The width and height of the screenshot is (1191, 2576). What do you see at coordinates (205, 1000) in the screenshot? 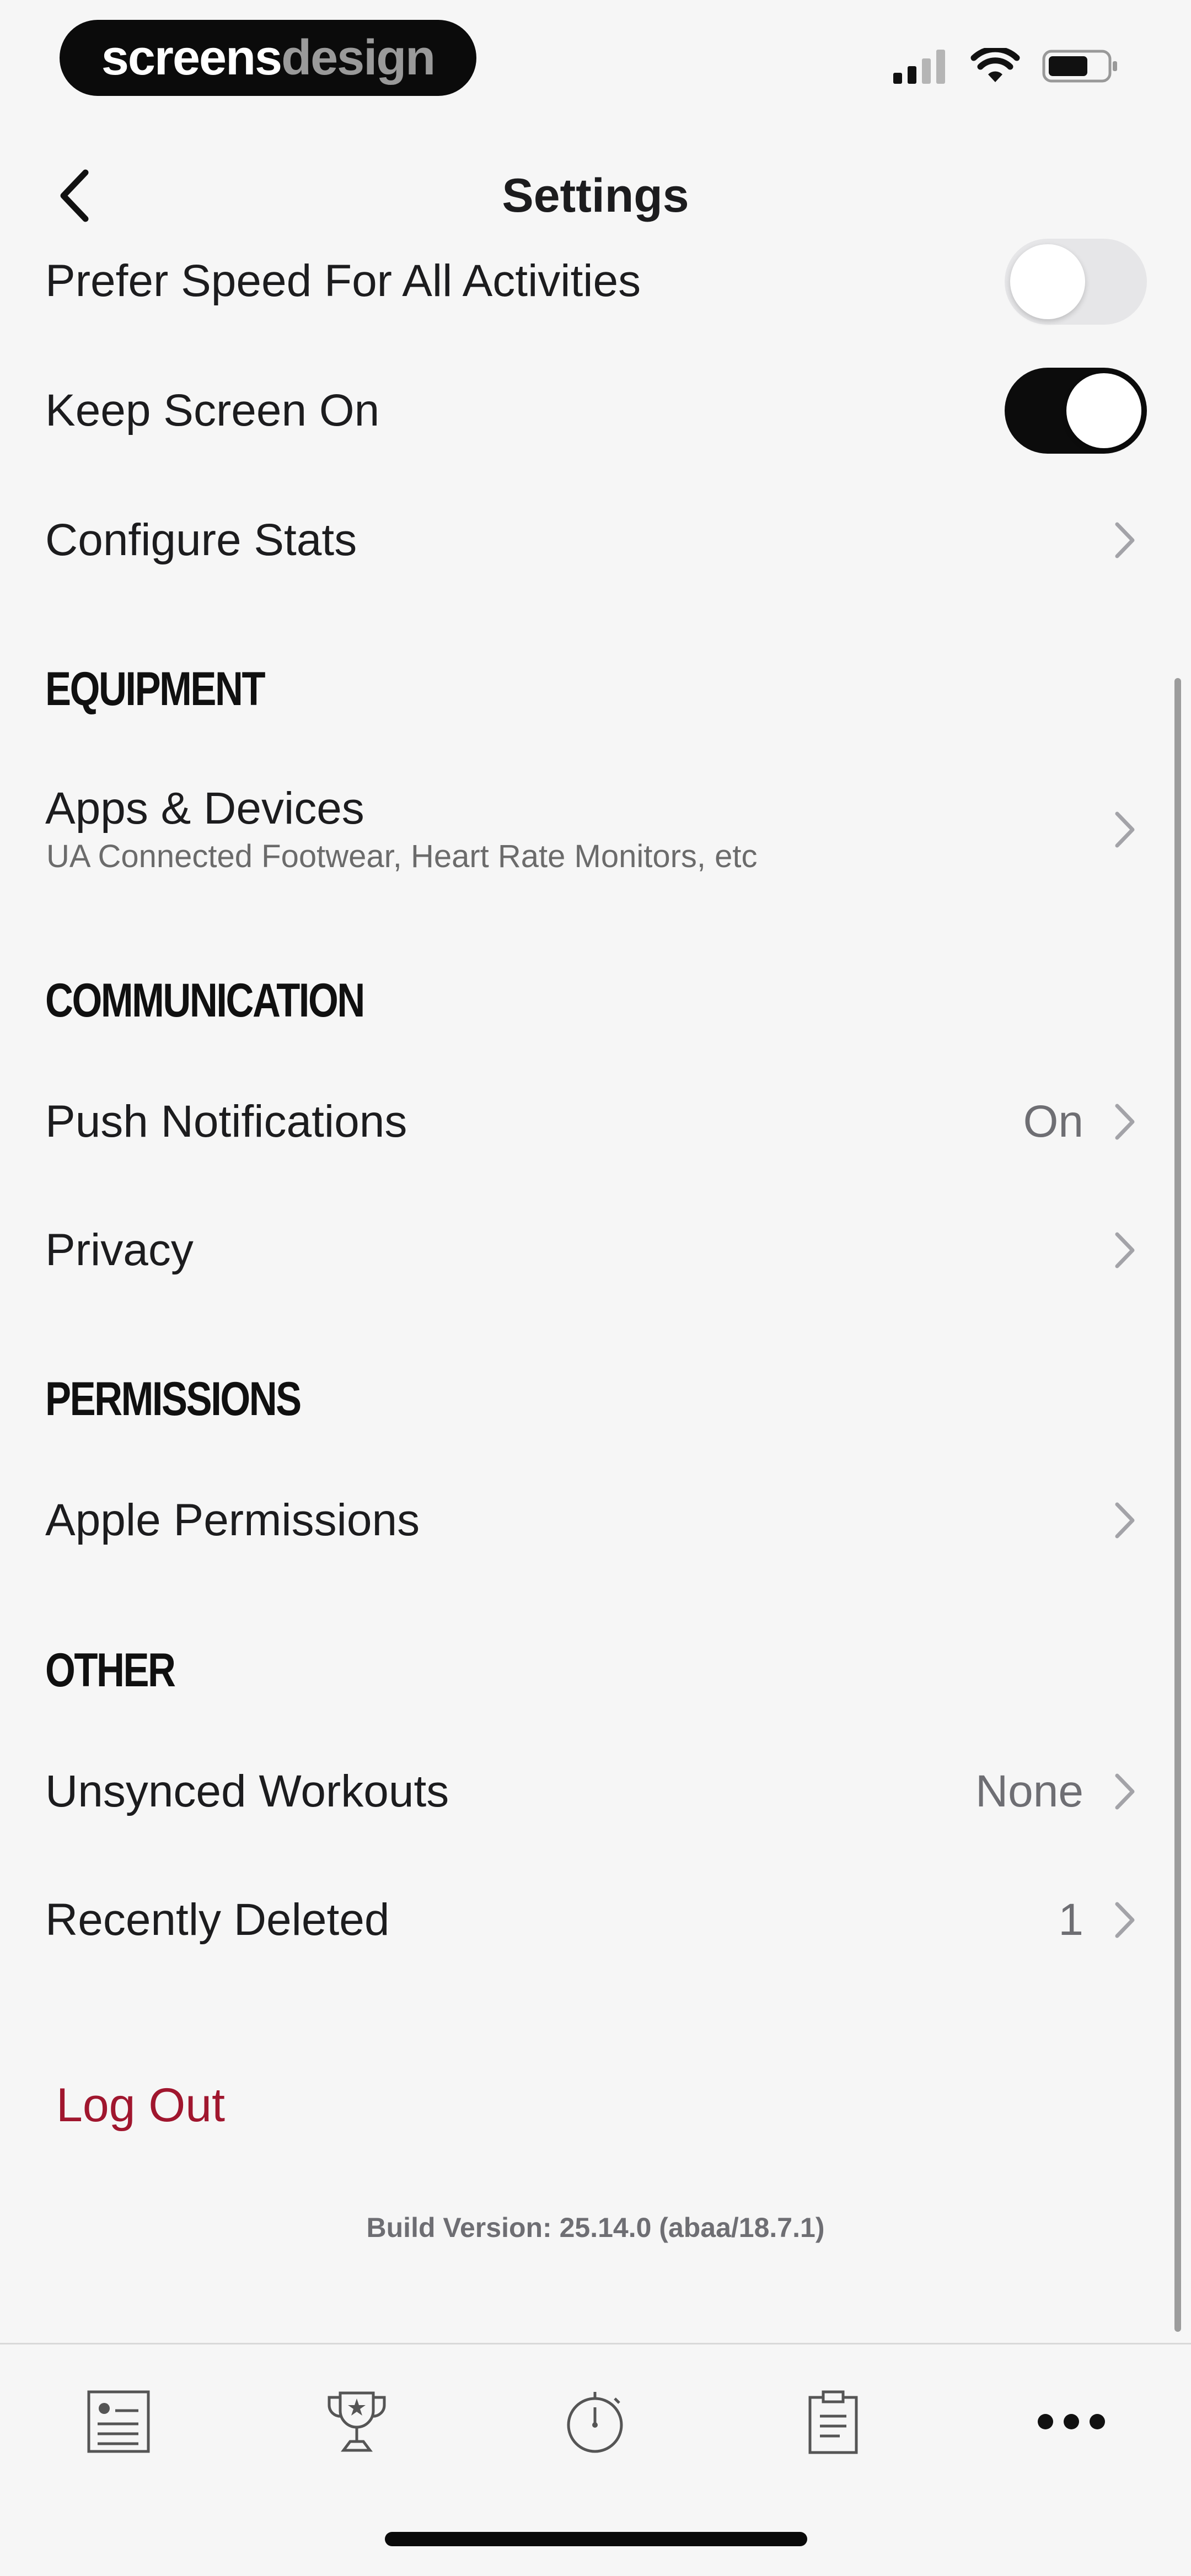
I see `section-header-communication: COMMUNICATION` at bounding box center [205, 1000].